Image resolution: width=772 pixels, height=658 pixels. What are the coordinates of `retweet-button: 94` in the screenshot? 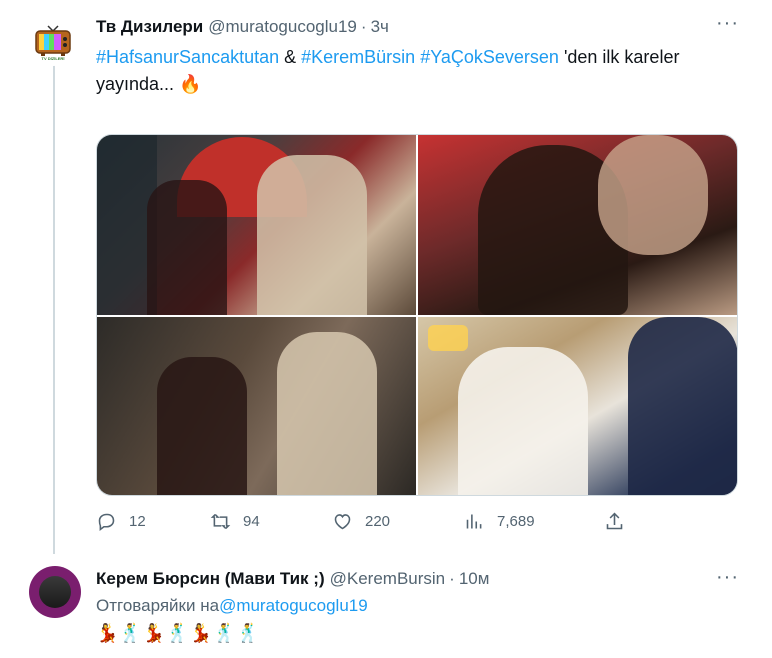 It's located at (235, 521).